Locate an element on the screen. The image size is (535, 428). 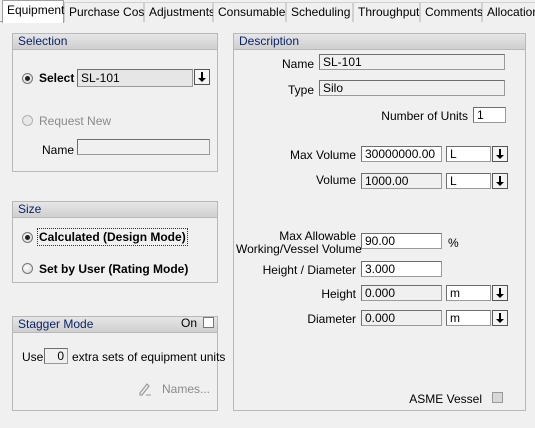
max-allowable-label-2: Working/Vessel Volume is located at coordinates (299, 249).